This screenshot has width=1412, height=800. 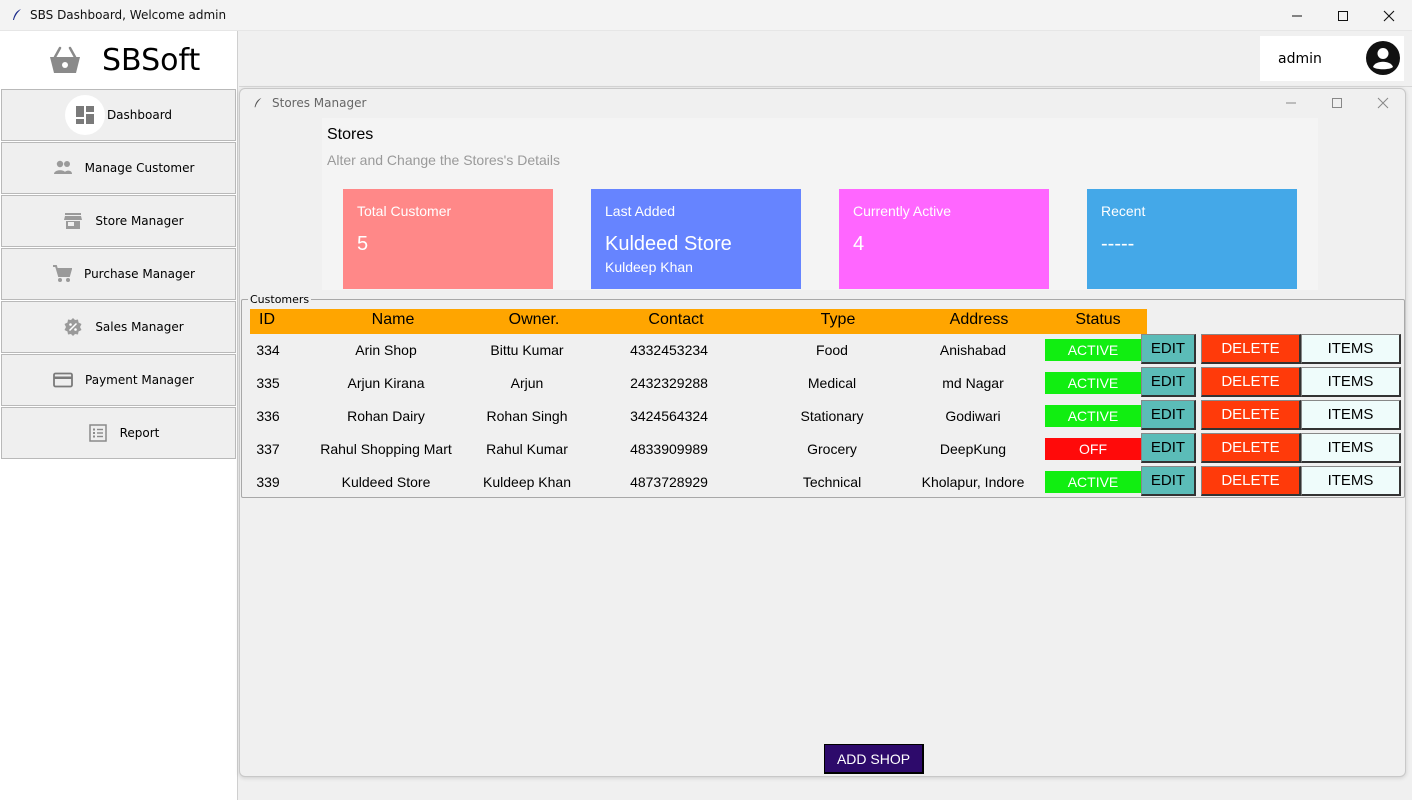 I want to click on page-subtitle: Alter and Change the Stores's Details, so click(x=444, y=160).